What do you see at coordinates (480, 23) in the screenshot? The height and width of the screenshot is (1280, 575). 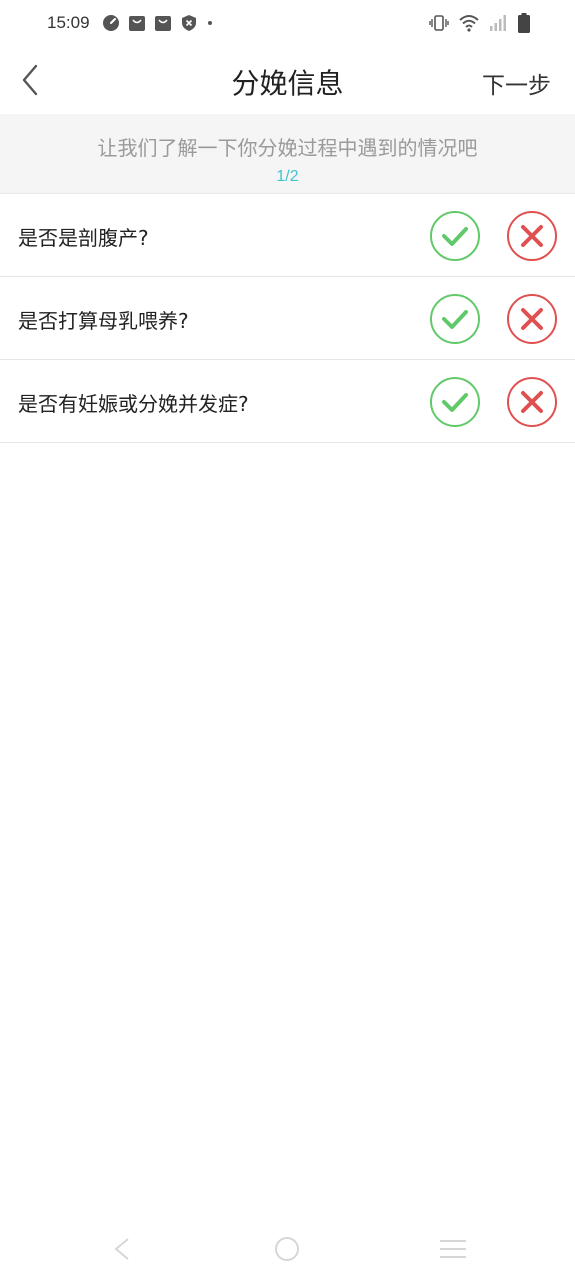 I see `status-right-icons` at bounding box center [480, 23].